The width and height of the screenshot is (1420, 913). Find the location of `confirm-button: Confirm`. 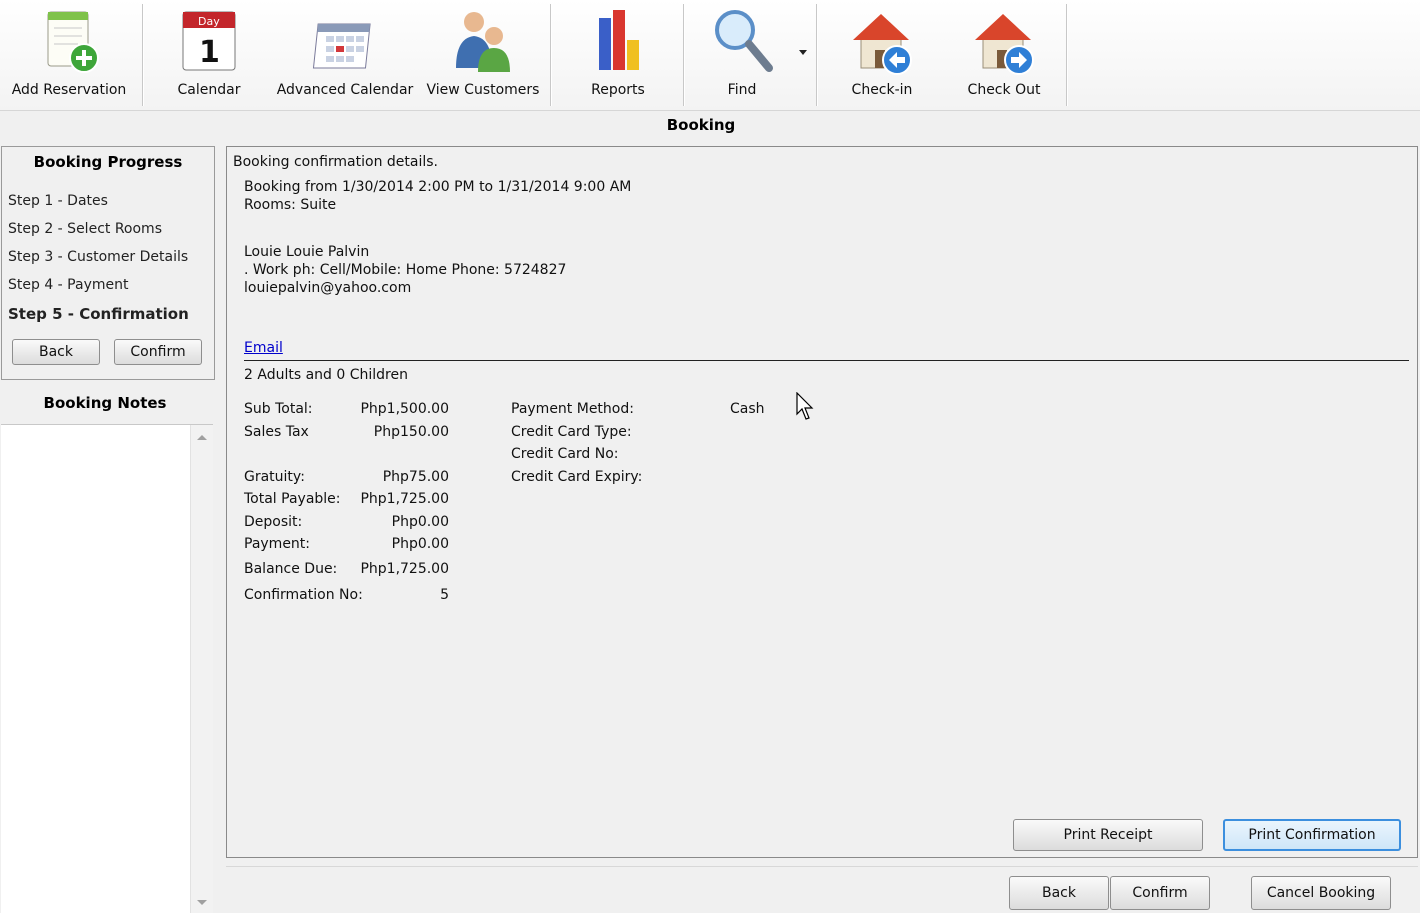

confirm-button: Confirm is located at coordinates (1160, 893).